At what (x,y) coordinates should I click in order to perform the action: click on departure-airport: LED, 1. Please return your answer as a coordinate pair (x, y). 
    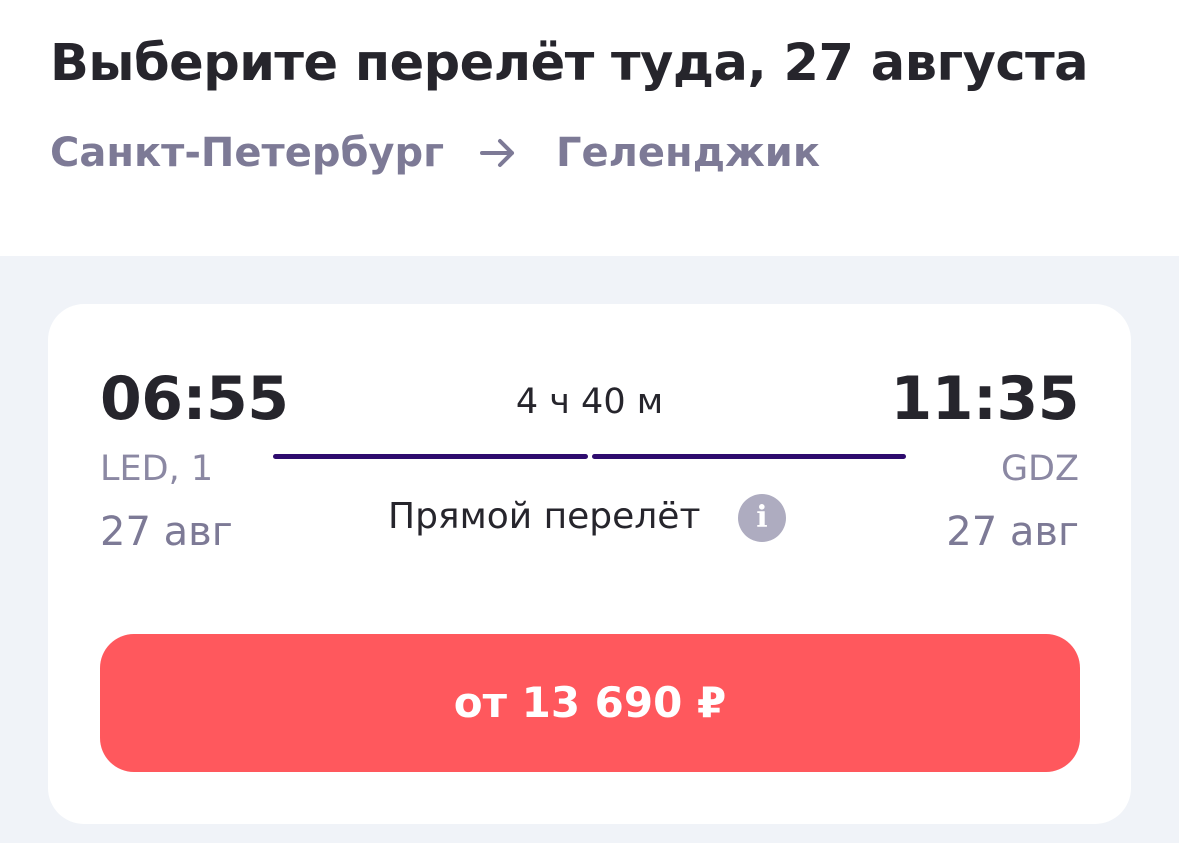
    Looking at the image, I should click on (157, 469).